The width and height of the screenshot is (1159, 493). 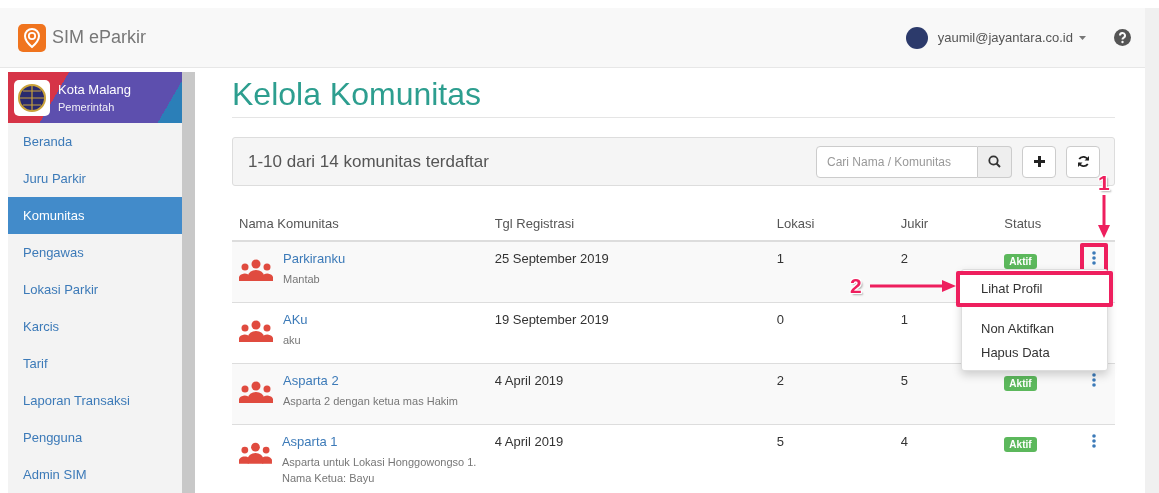 What do you see at coordinates (780, 258) in the screenshot?
I see `location-count: 1` at bounding box center [780, 258].